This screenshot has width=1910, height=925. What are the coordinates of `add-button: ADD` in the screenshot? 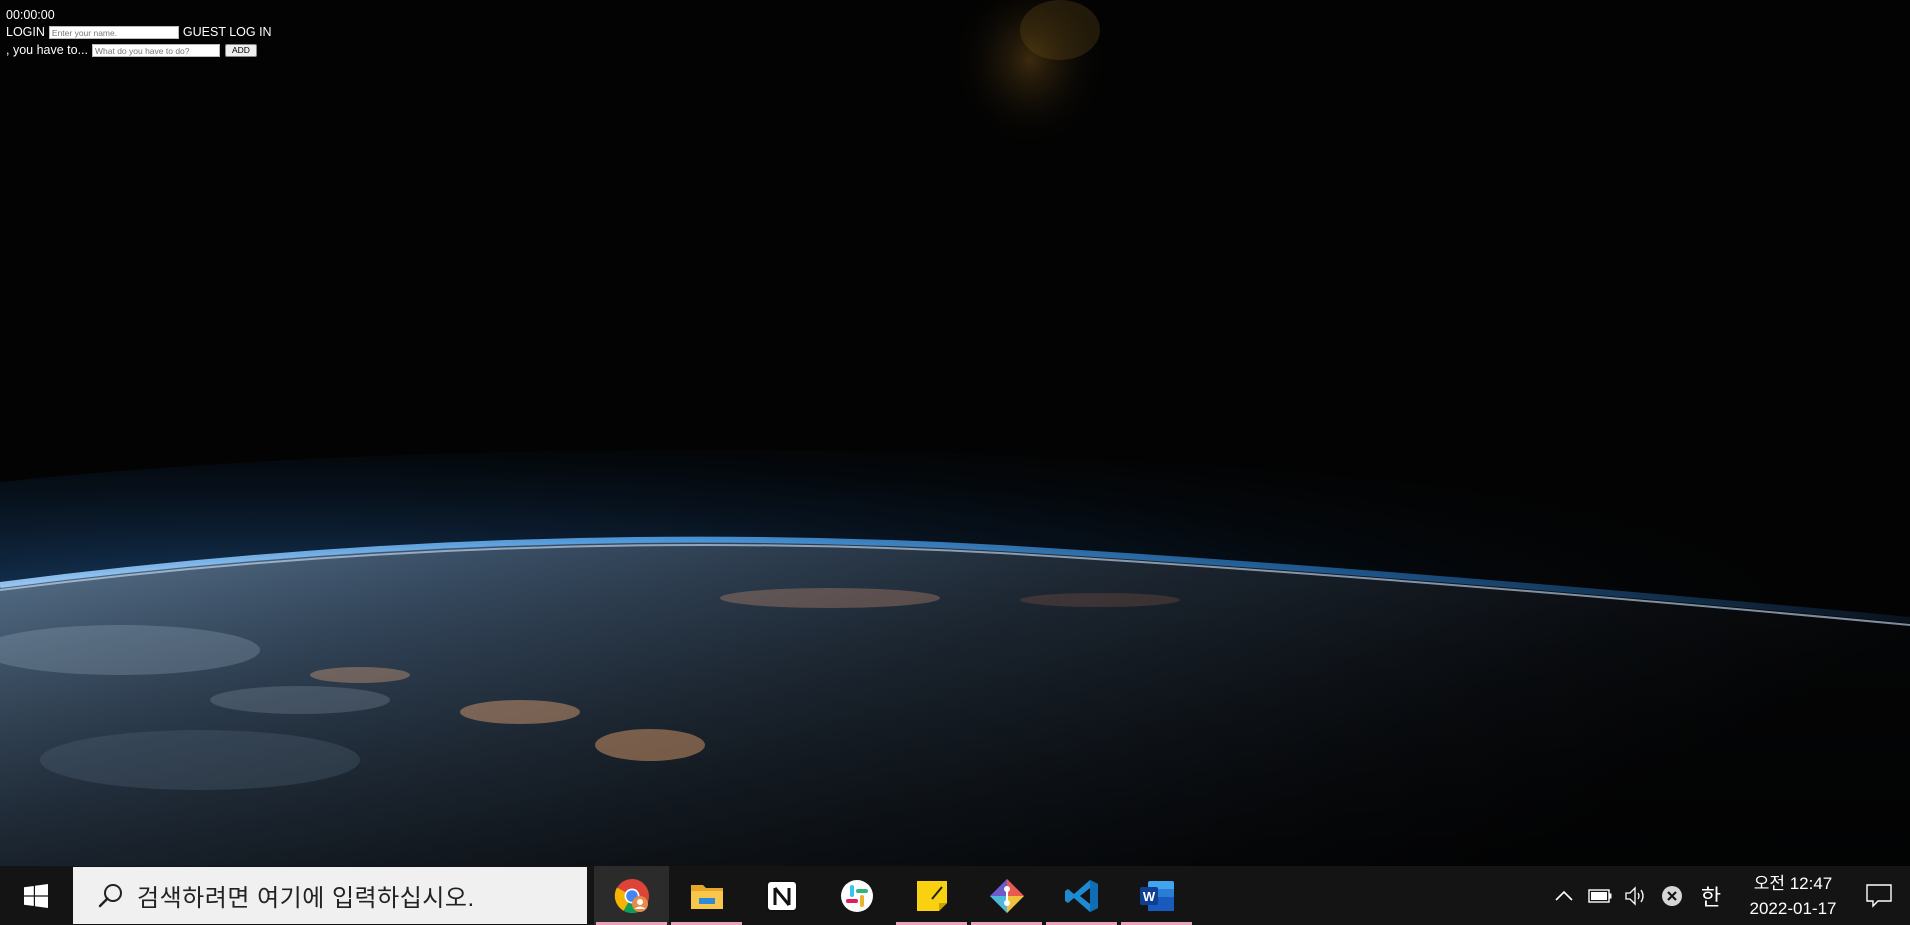 It's located at (241, 50).